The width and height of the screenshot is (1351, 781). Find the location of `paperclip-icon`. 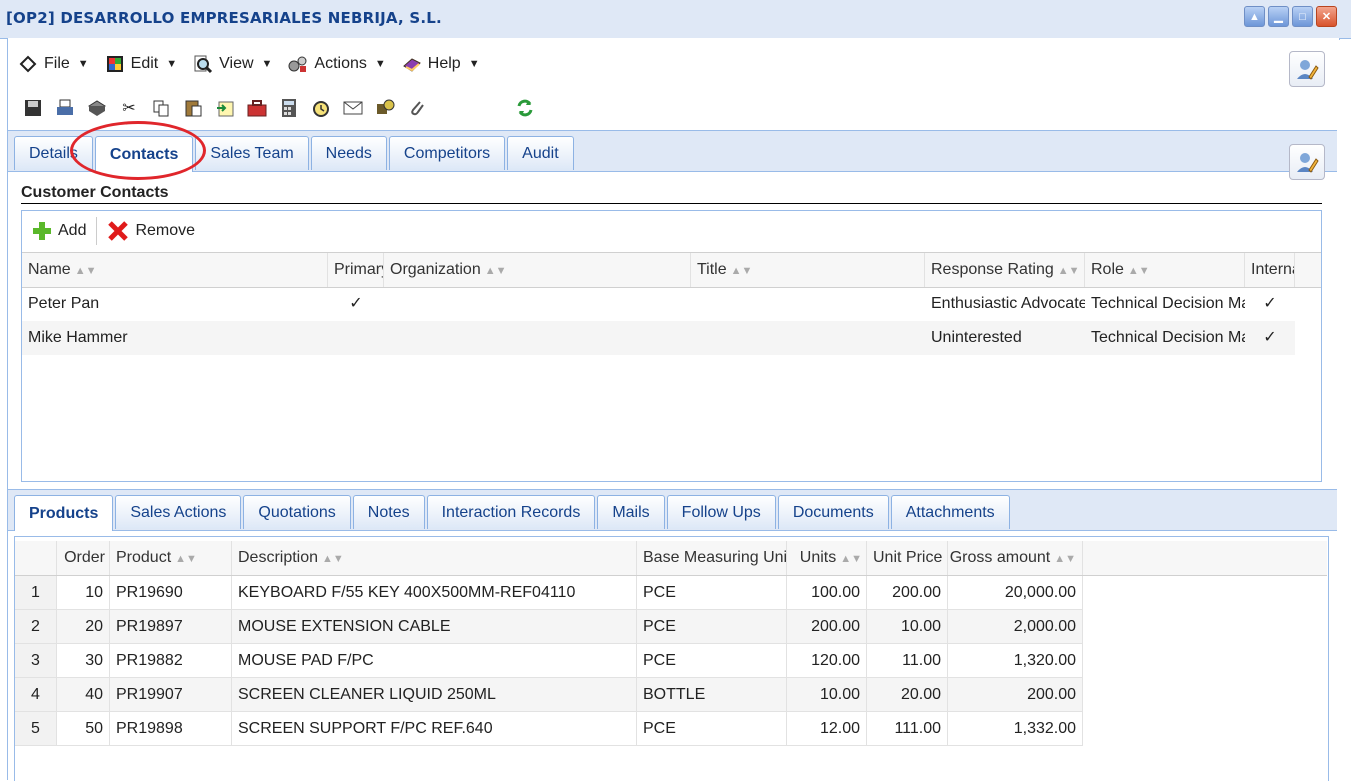

paperclip-icon is located at coordinates (417, 108).